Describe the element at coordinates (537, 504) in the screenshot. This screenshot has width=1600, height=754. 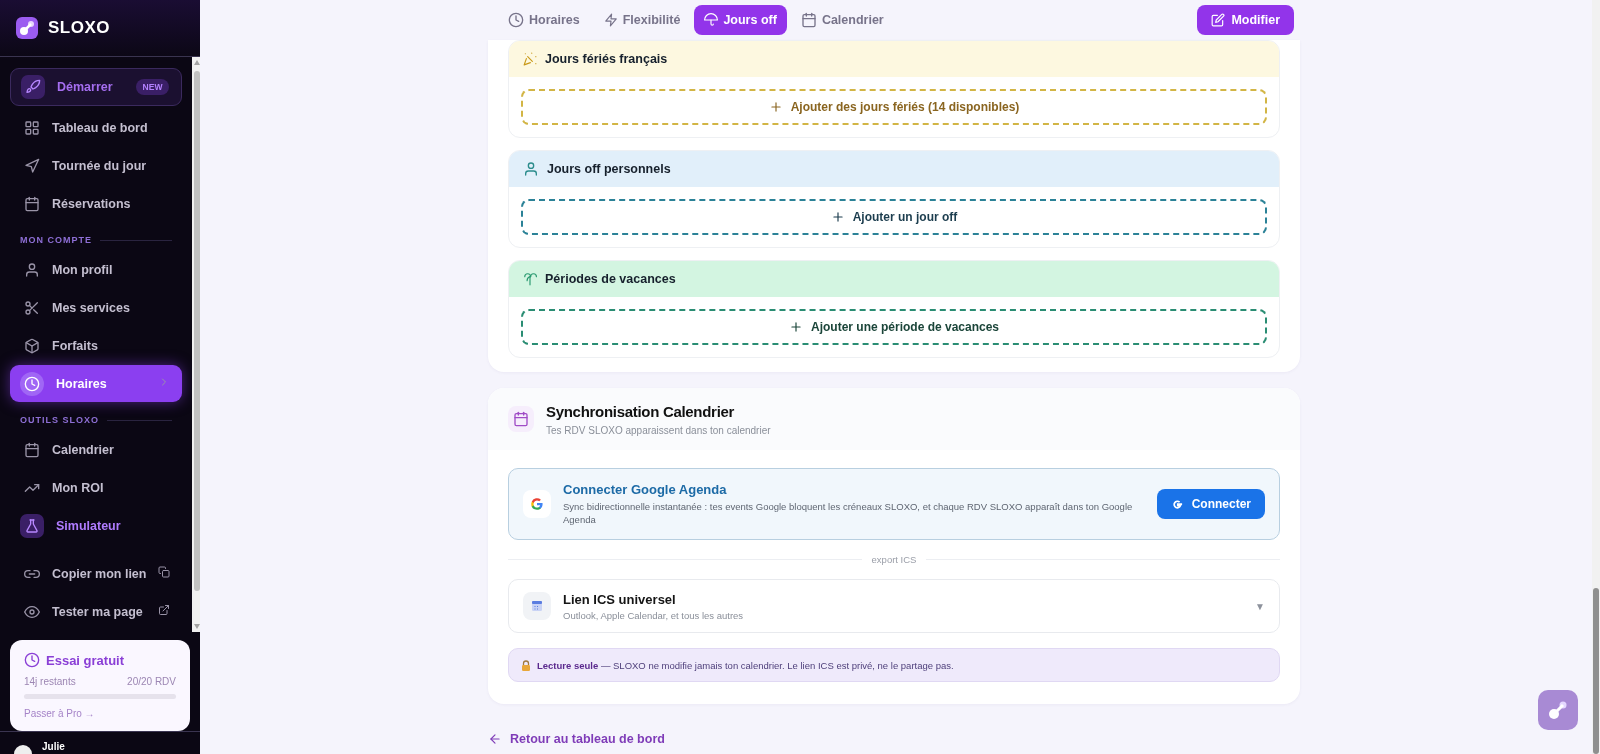
I see `g-logo-icon` at that location.